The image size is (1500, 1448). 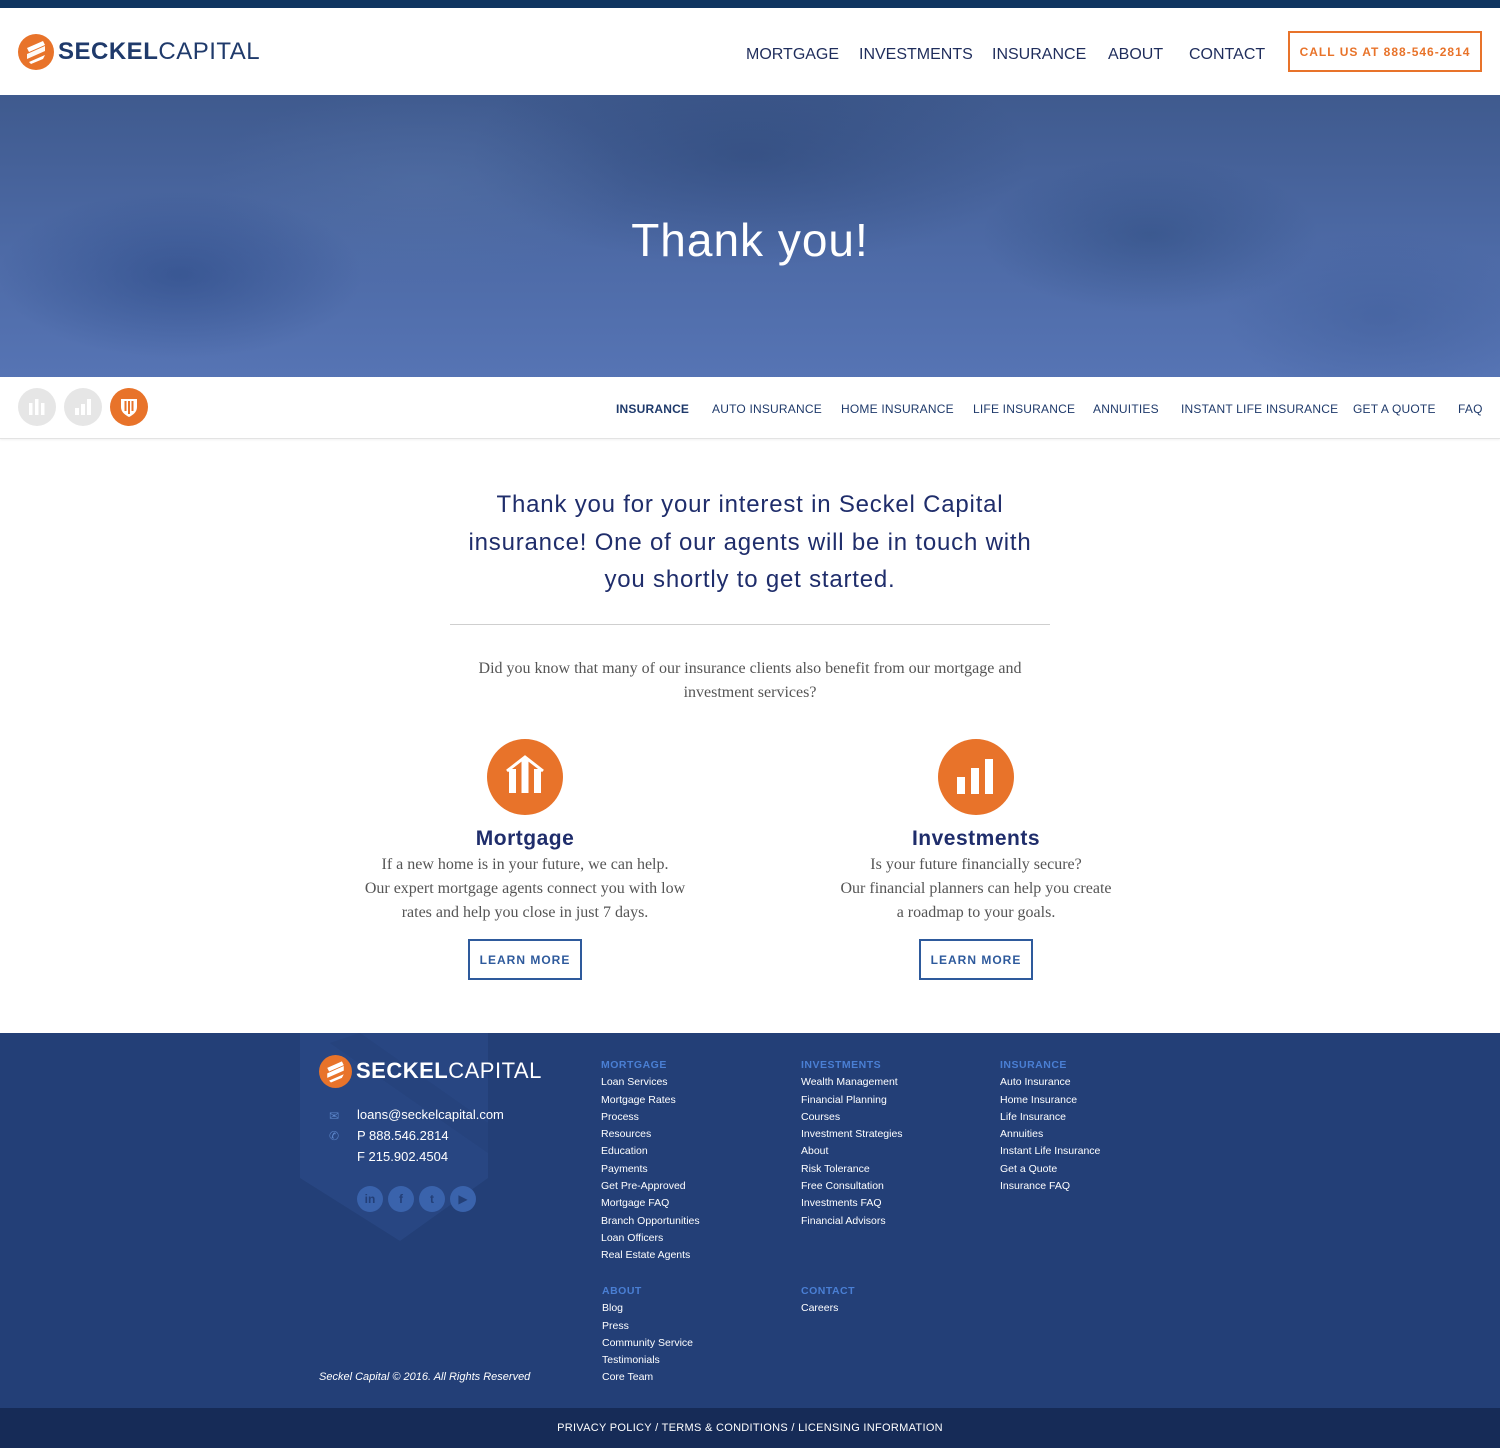 I want to click on site-logo: SECKELCAPITAL, so click(x=139, y=52).